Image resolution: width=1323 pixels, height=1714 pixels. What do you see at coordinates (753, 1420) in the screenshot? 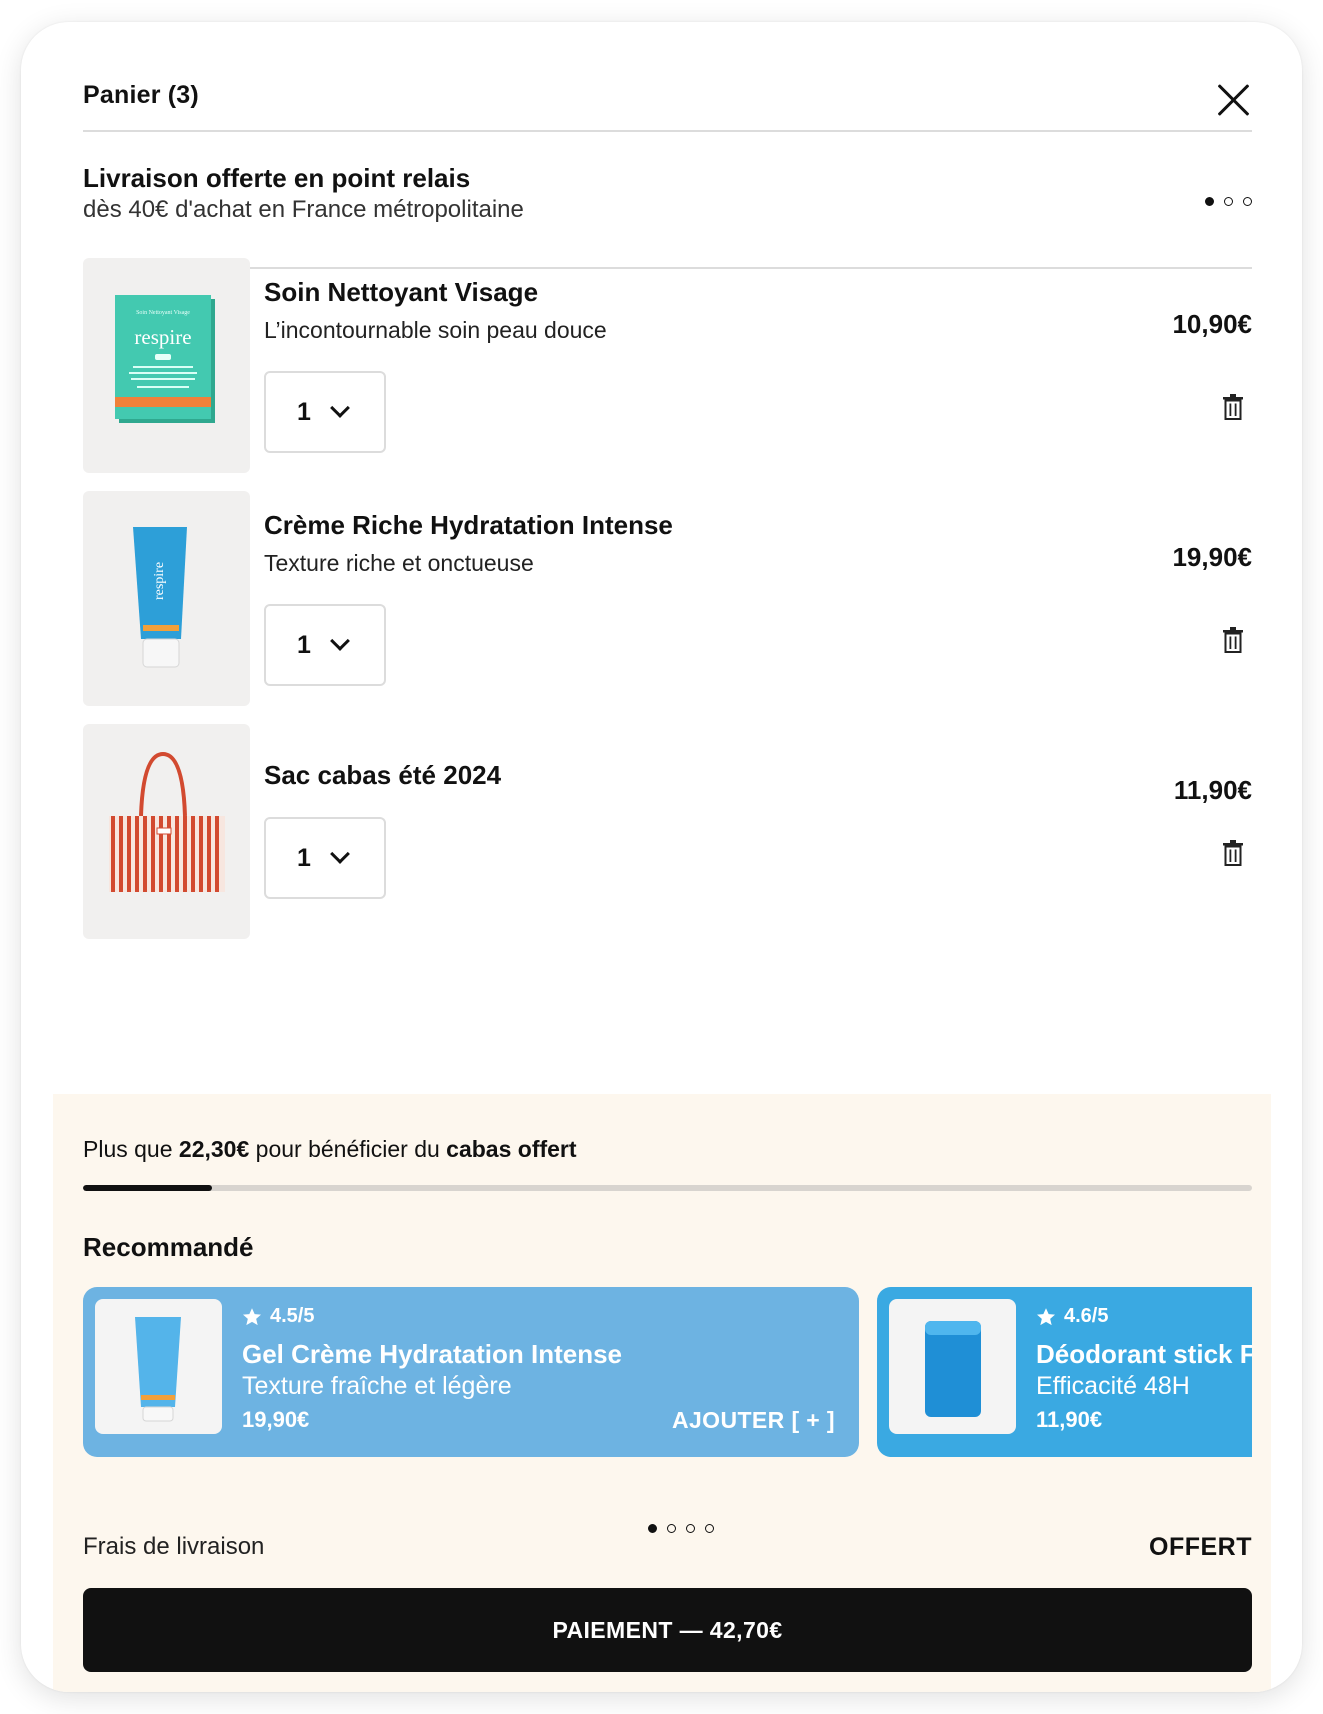
I see `add-to-cart-button: AJOUTER [ + ]` at bounding box center [753, 1420].